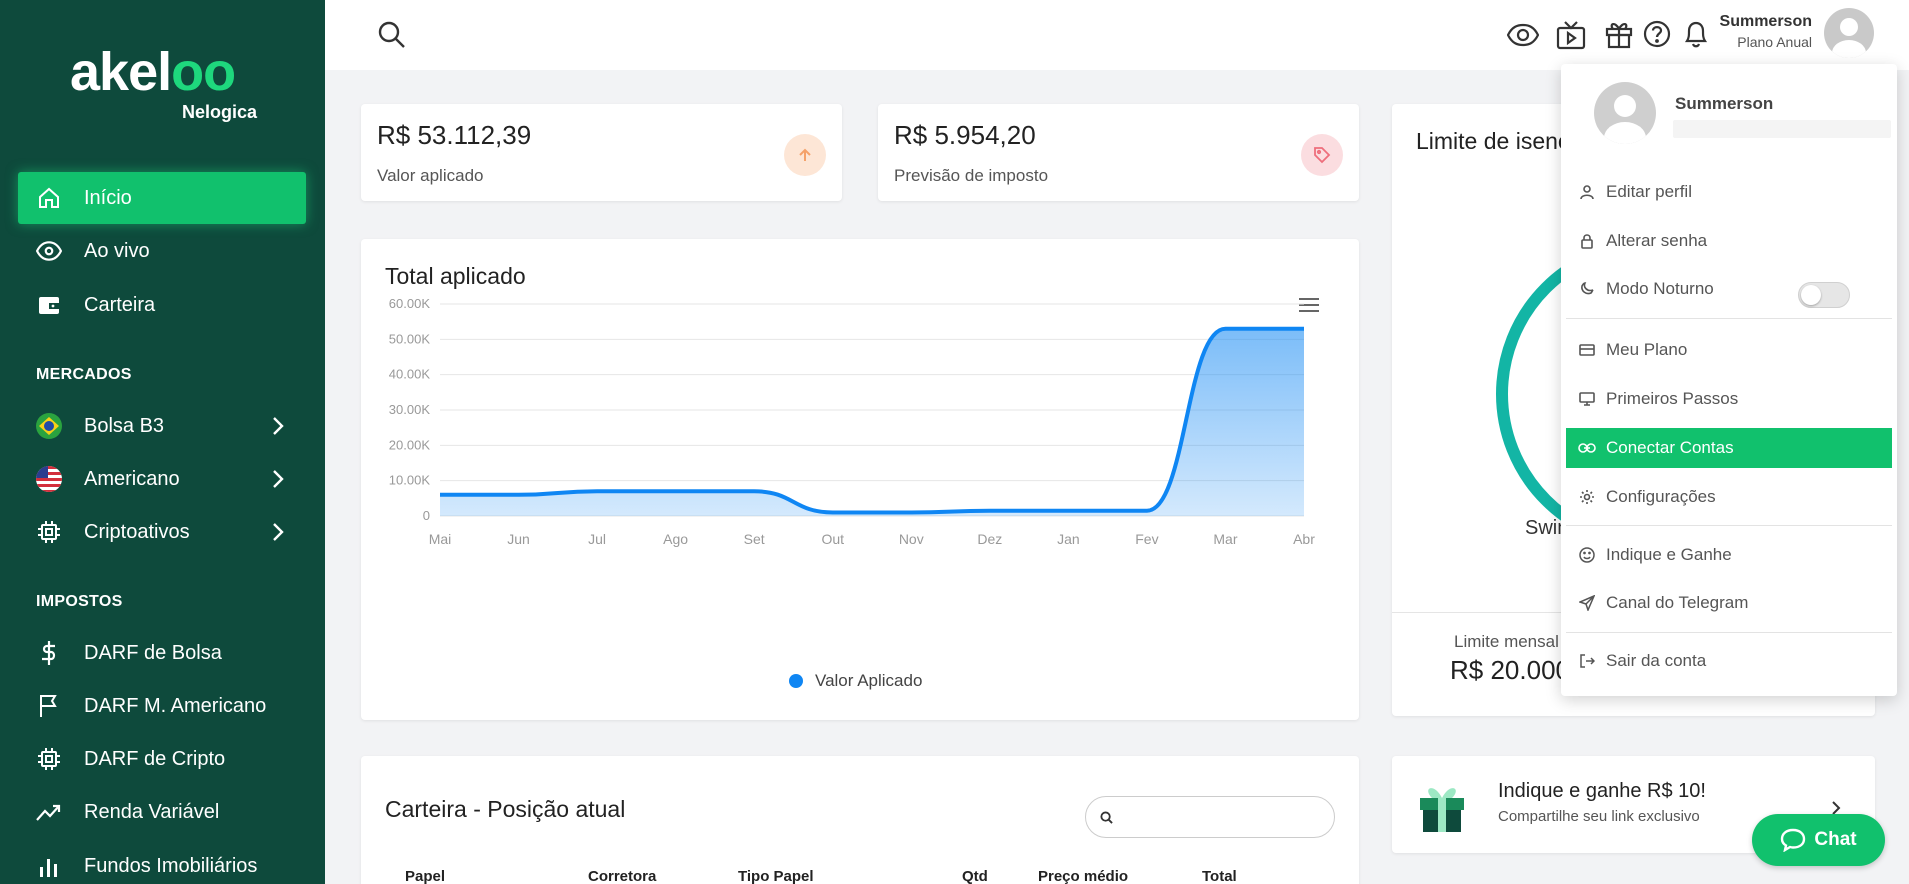 The image size is (1909, 884). I want to click on wallet-icon, so click(49, 305).